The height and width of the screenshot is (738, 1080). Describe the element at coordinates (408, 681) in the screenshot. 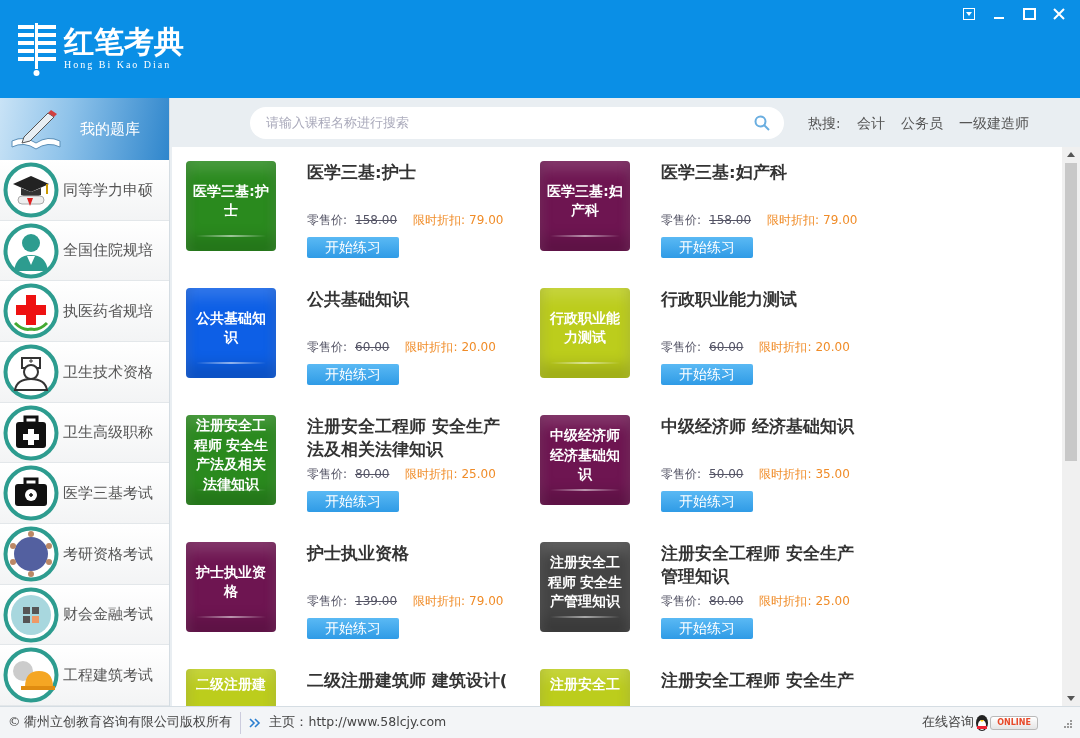

I see `course-title: 二级注册建筑师 建筑设计(` at that location.